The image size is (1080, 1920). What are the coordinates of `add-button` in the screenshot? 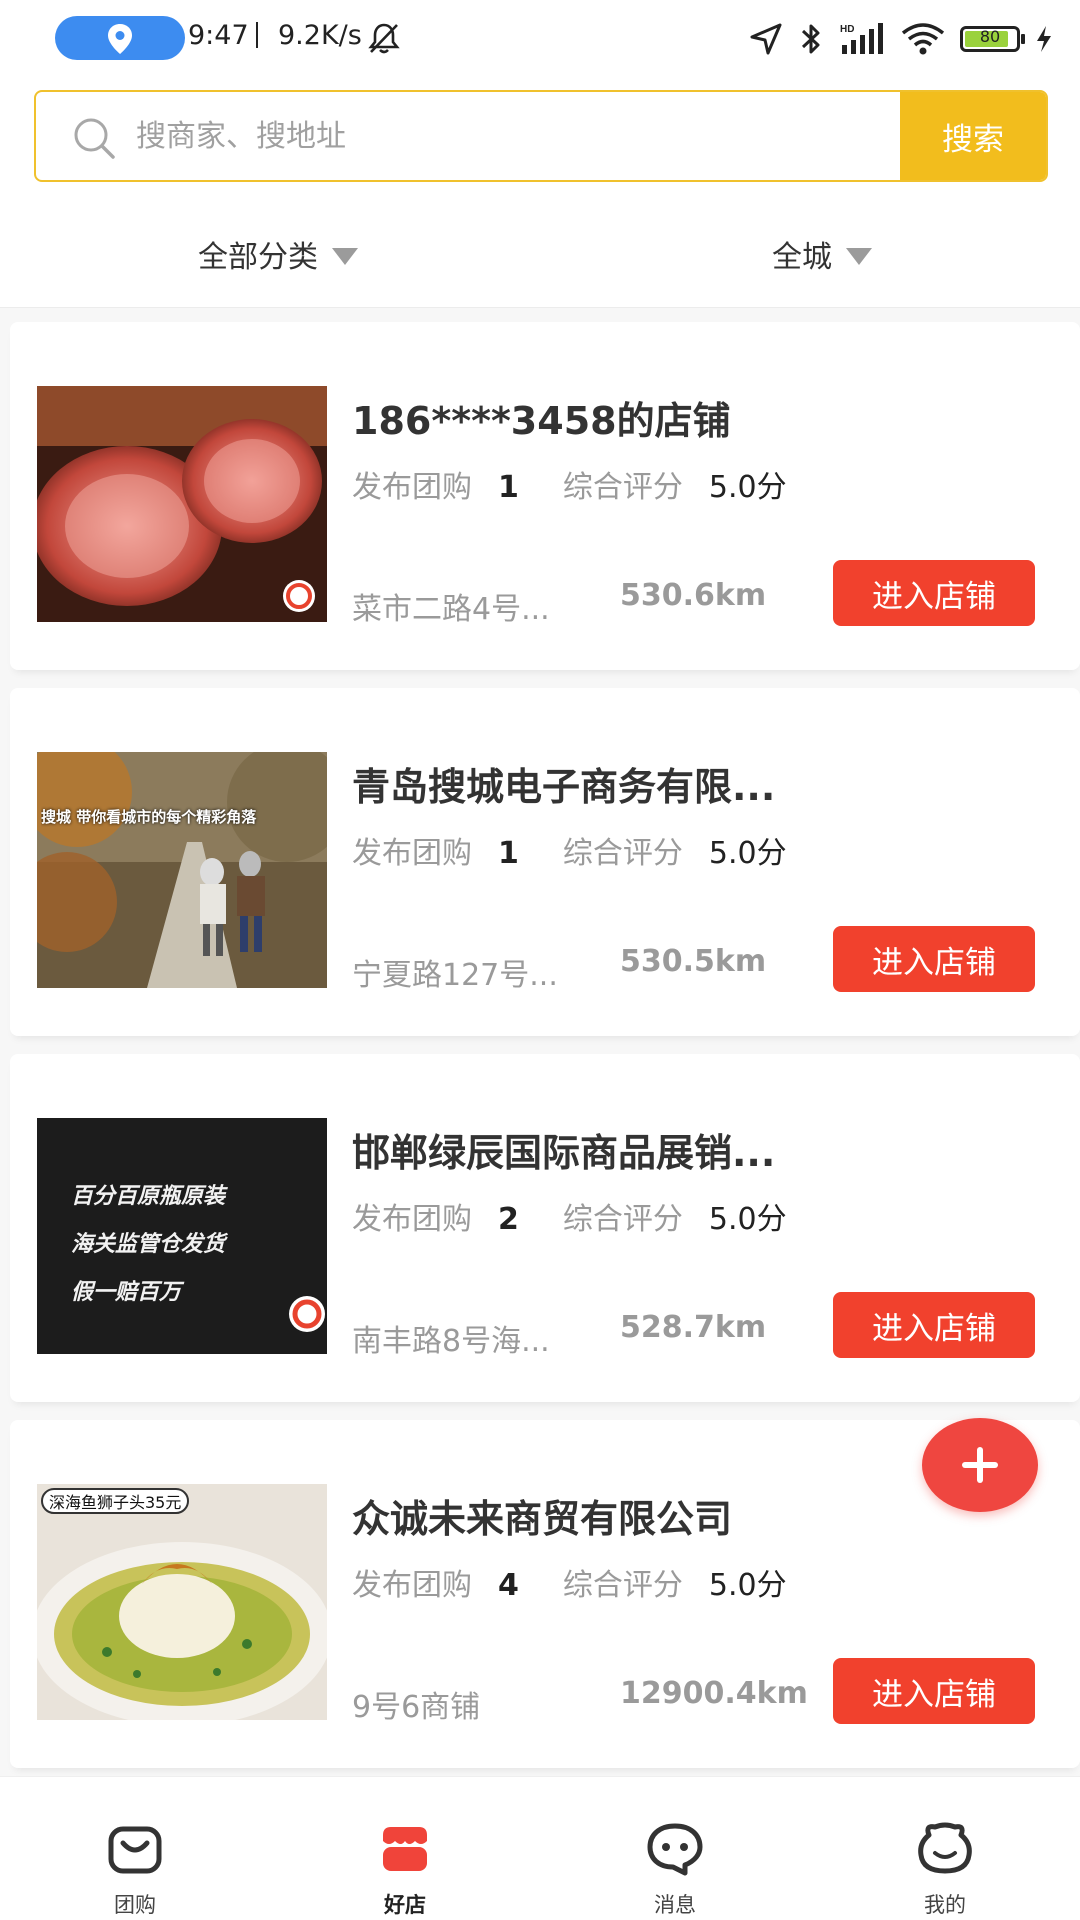 It's located at (980, 1465).